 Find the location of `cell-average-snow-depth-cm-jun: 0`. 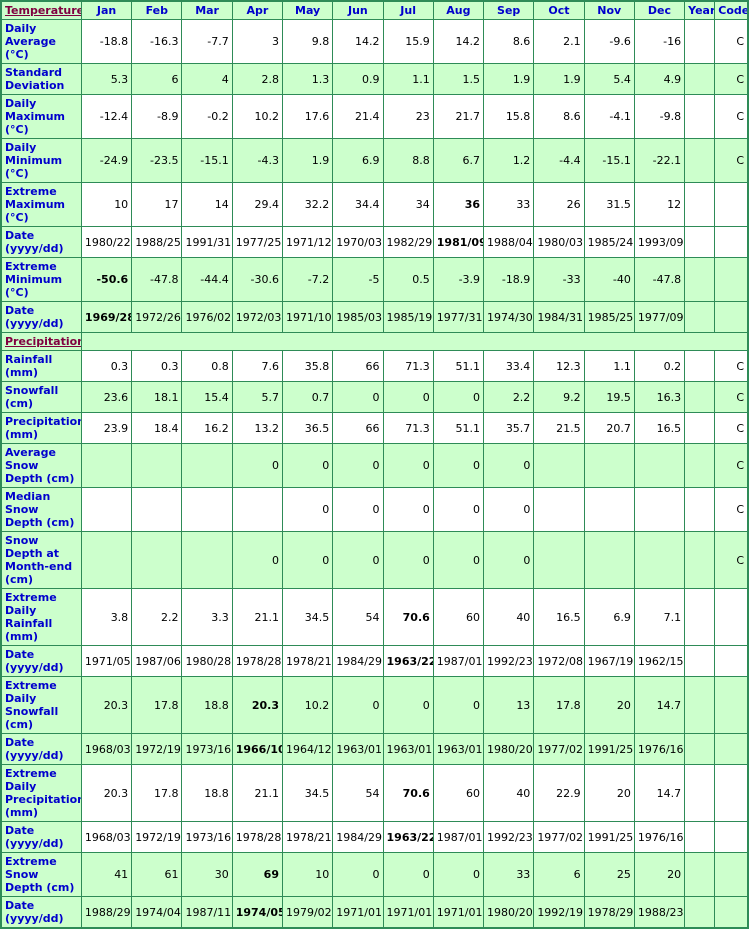

cell-average-snow-depth-cm-jun: 0 is located at coordinates (358, 465).